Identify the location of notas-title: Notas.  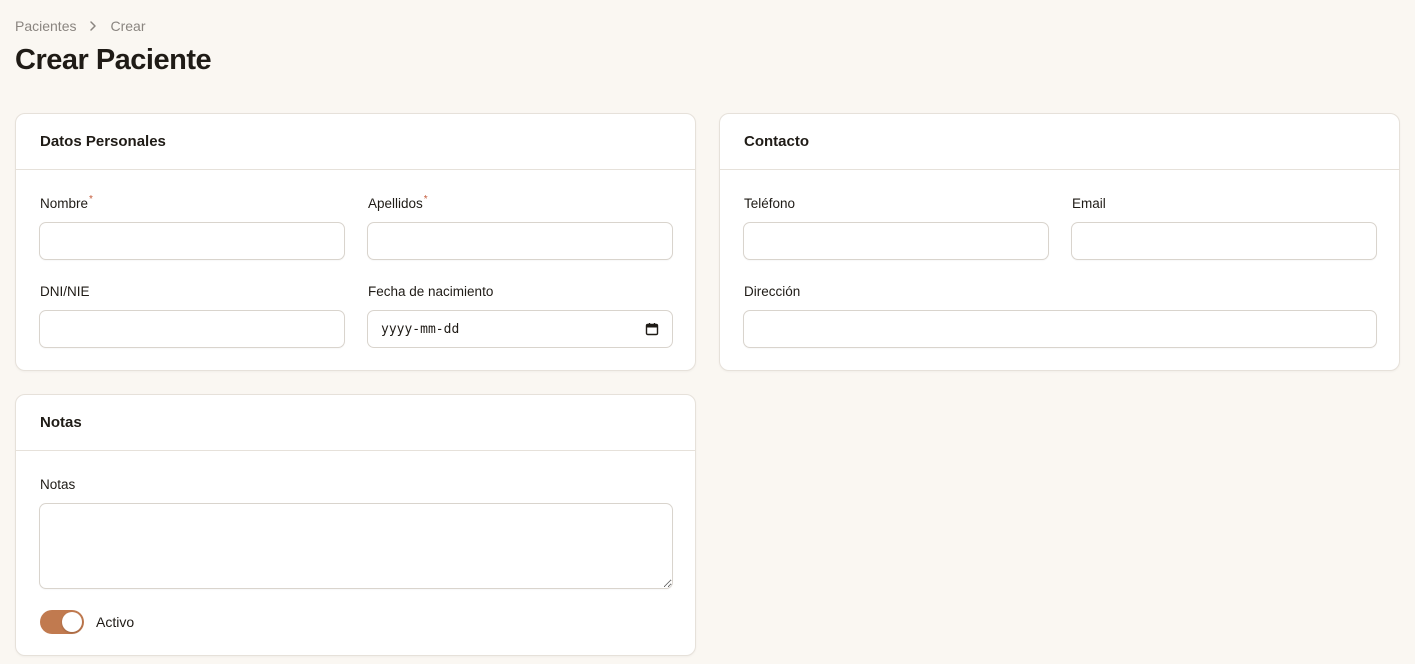
(61, 422).